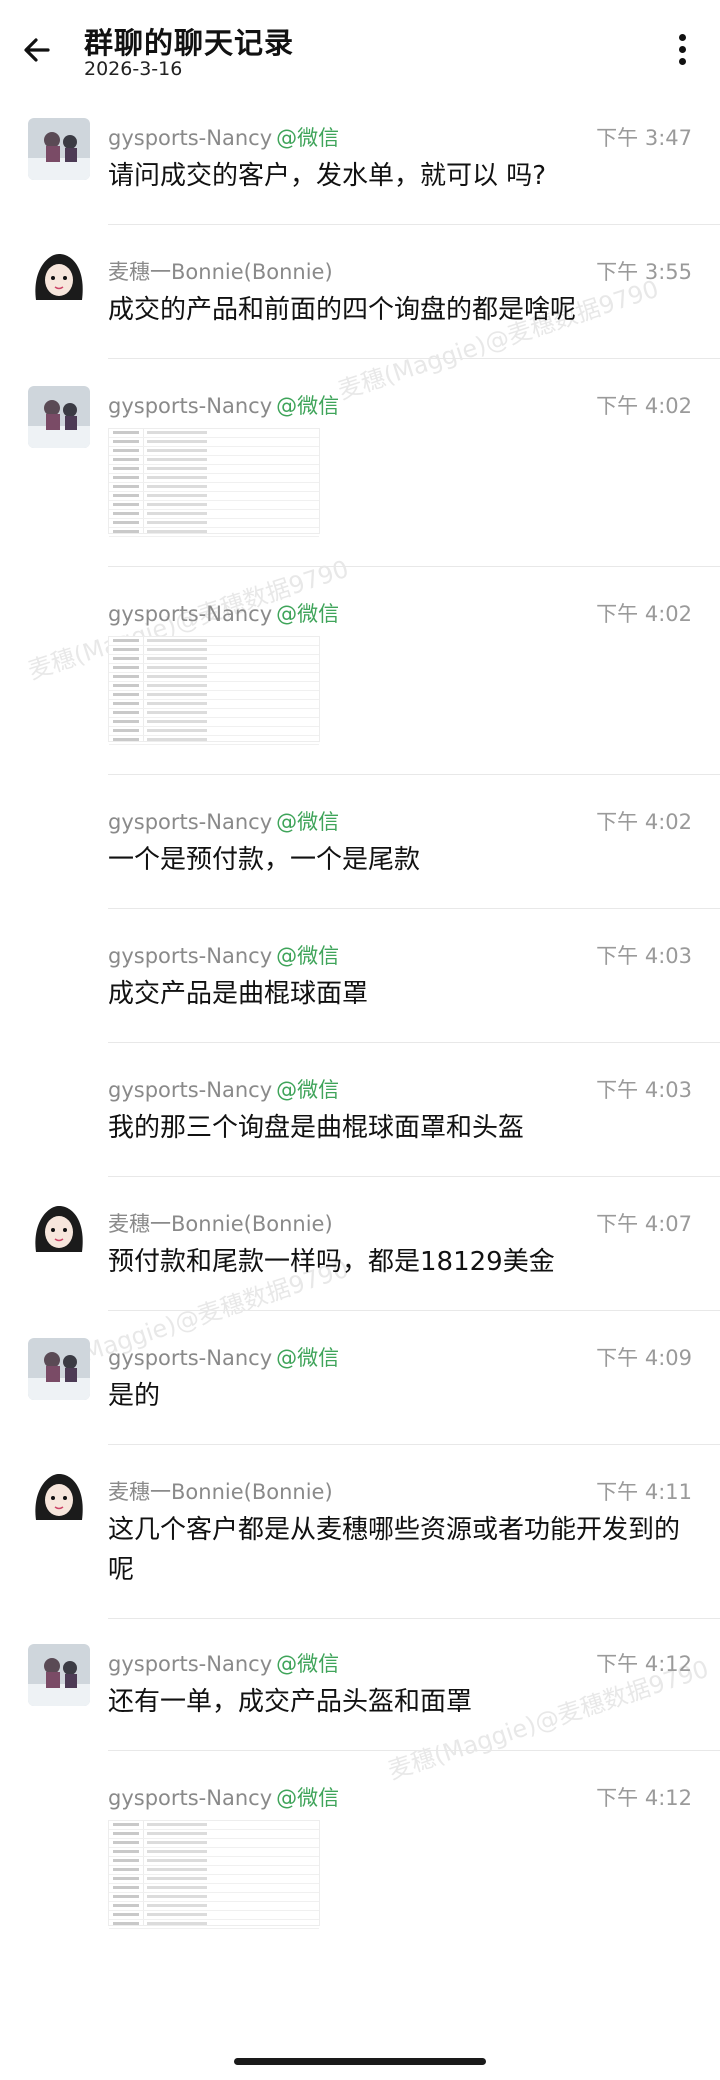  What do you see at coordinates (189, 43) in the screenshot?
I see `page-title: 群聊的聊天记录` at bounding box center [189, 43].